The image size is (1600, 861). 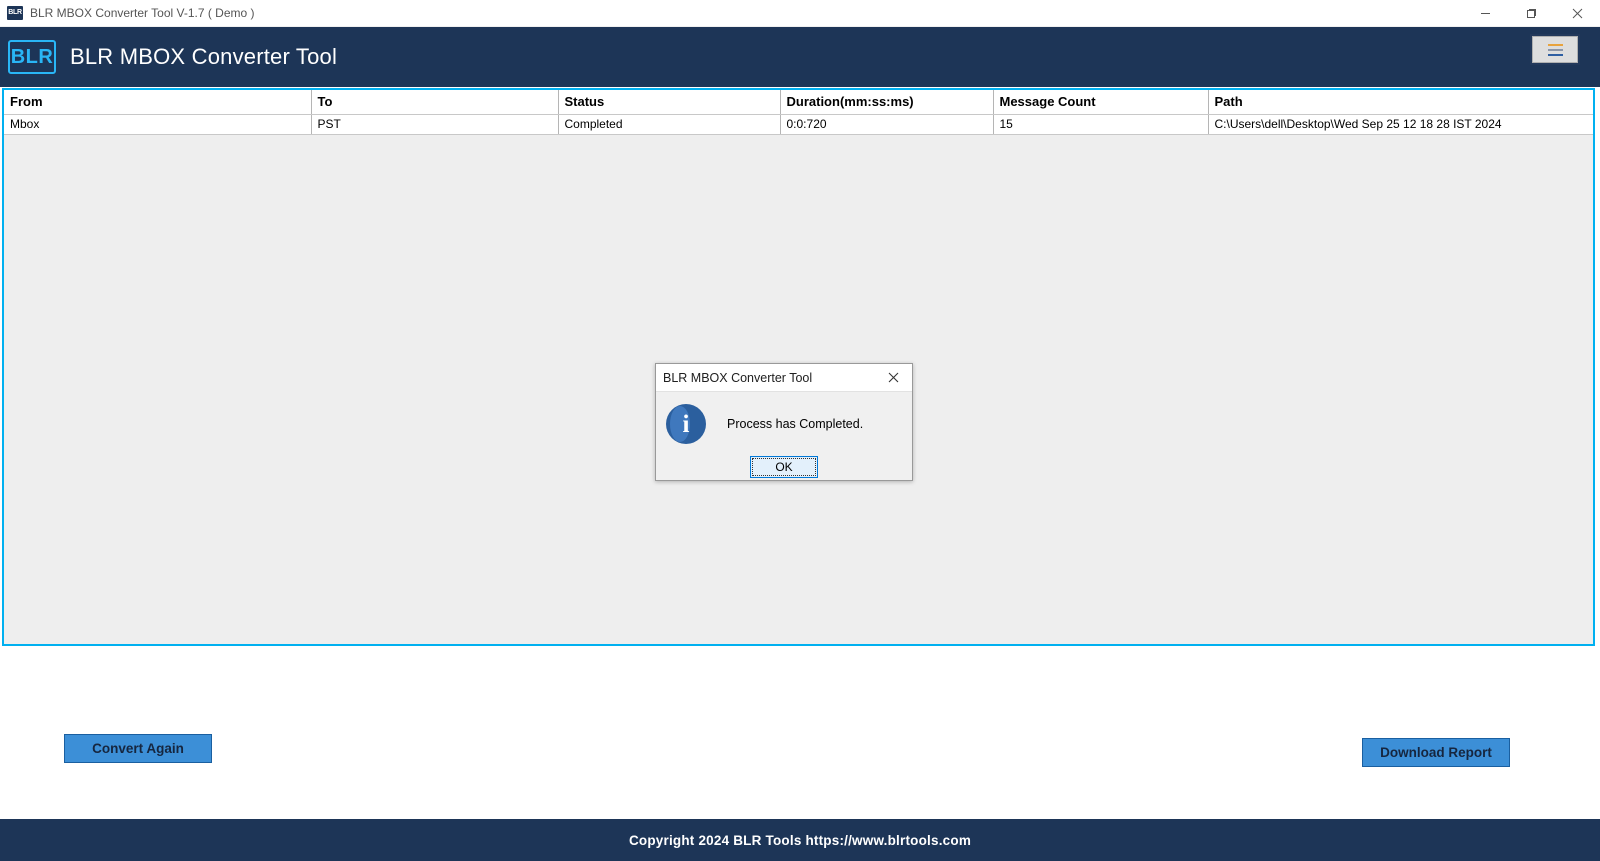 What do you see at coordinates (1555, 44) in the screenshot?
I see `hamburger-menu-icon` at bounding box center [1555, 44].